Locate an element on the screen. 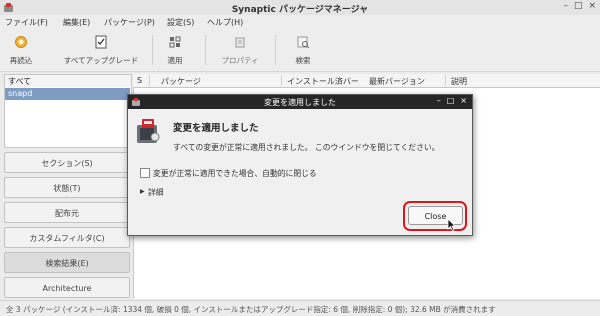 The image size is (600, 316). apply-icon is located at coordinates (175, 42).